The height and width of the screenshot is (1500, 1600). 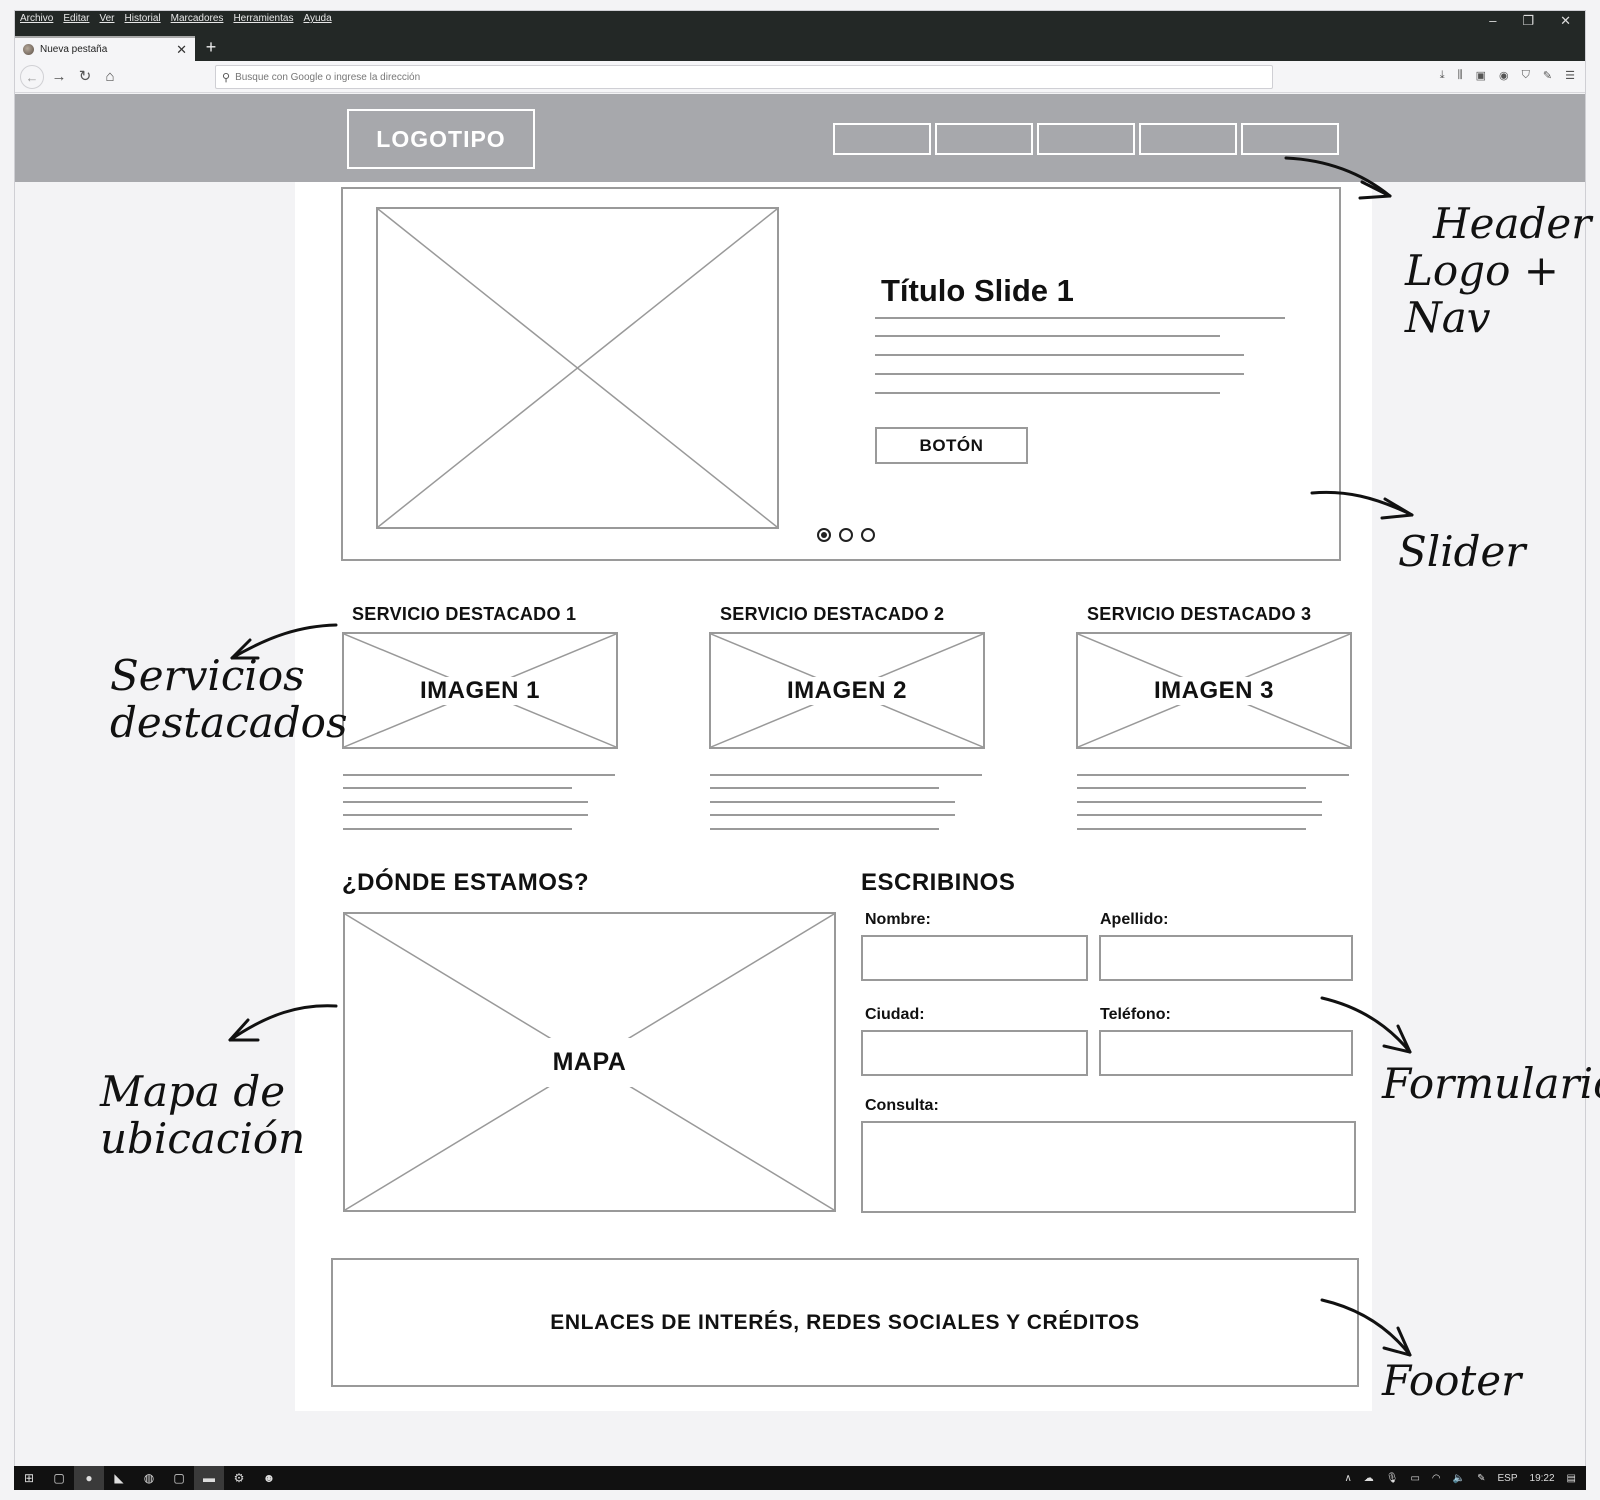 What do you see at coordinates (32, 77) in the screenshot?
I see `back-icon: ←` at bounding box center [32, 77].